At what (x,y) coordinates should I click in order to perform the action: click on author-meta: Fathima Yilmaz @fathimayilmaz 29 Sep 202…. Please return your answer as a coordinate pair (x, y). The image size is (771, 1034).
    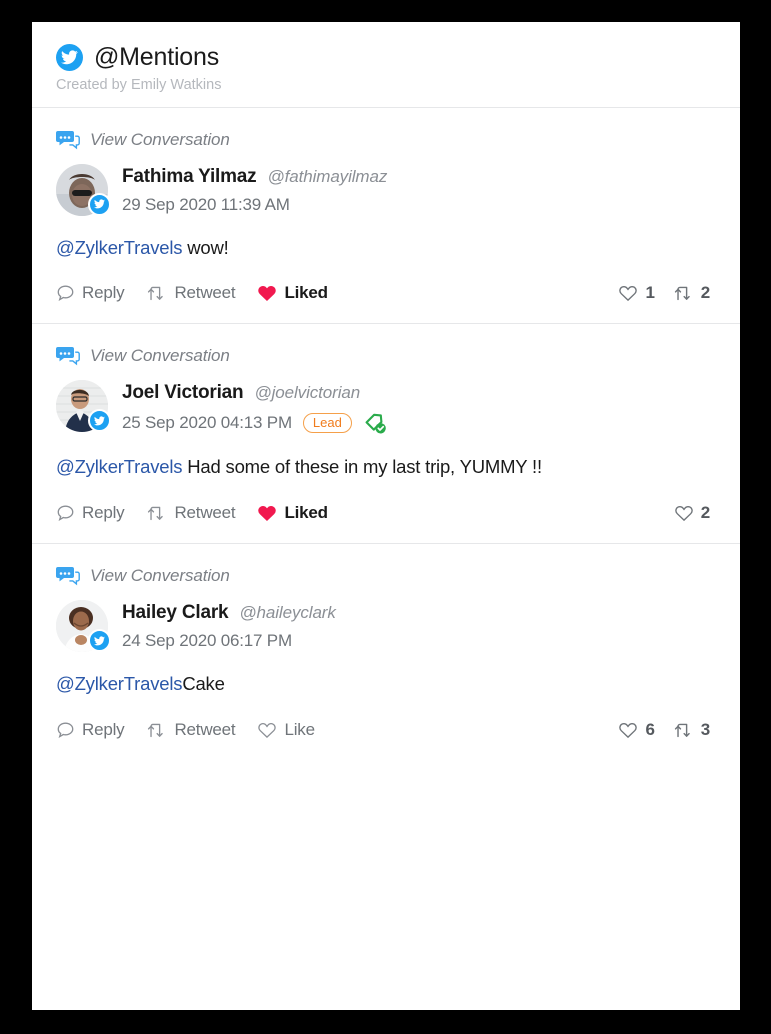
    Looking at the image, I should click on (254, 189).